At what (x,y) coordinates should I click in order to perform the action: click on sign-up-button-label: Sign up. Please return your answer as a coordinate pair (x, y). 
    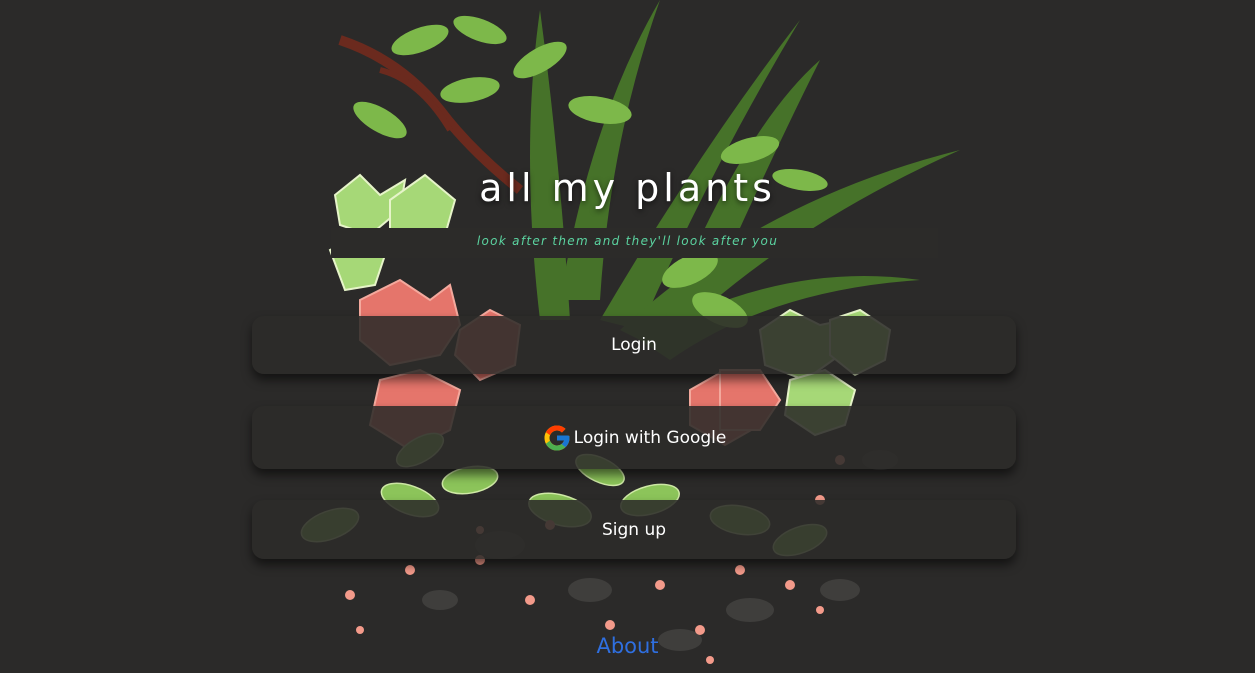
    Looking at the image, I should click on (634, 529).